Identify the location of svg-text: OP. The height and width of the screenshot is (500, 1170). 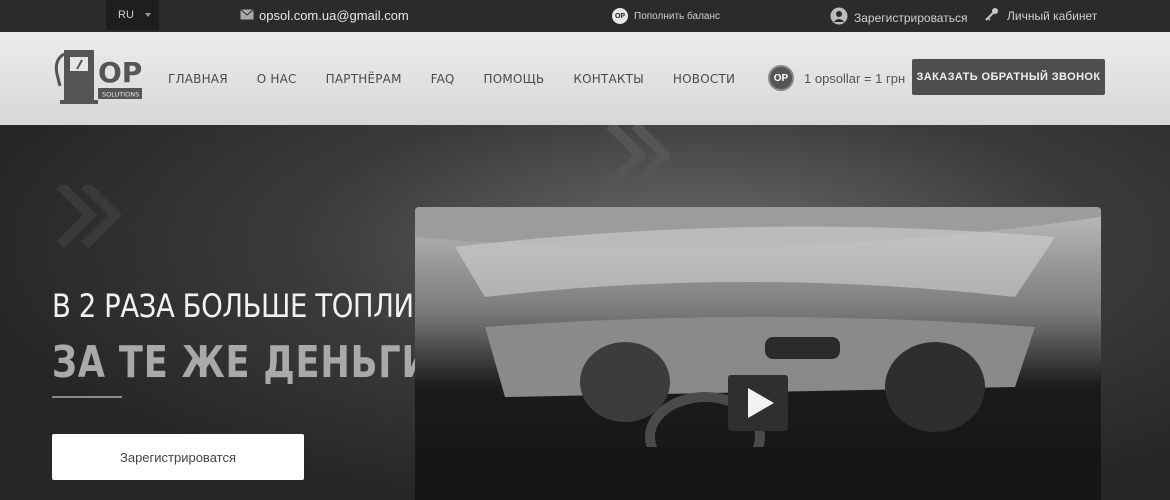
(120, 72).